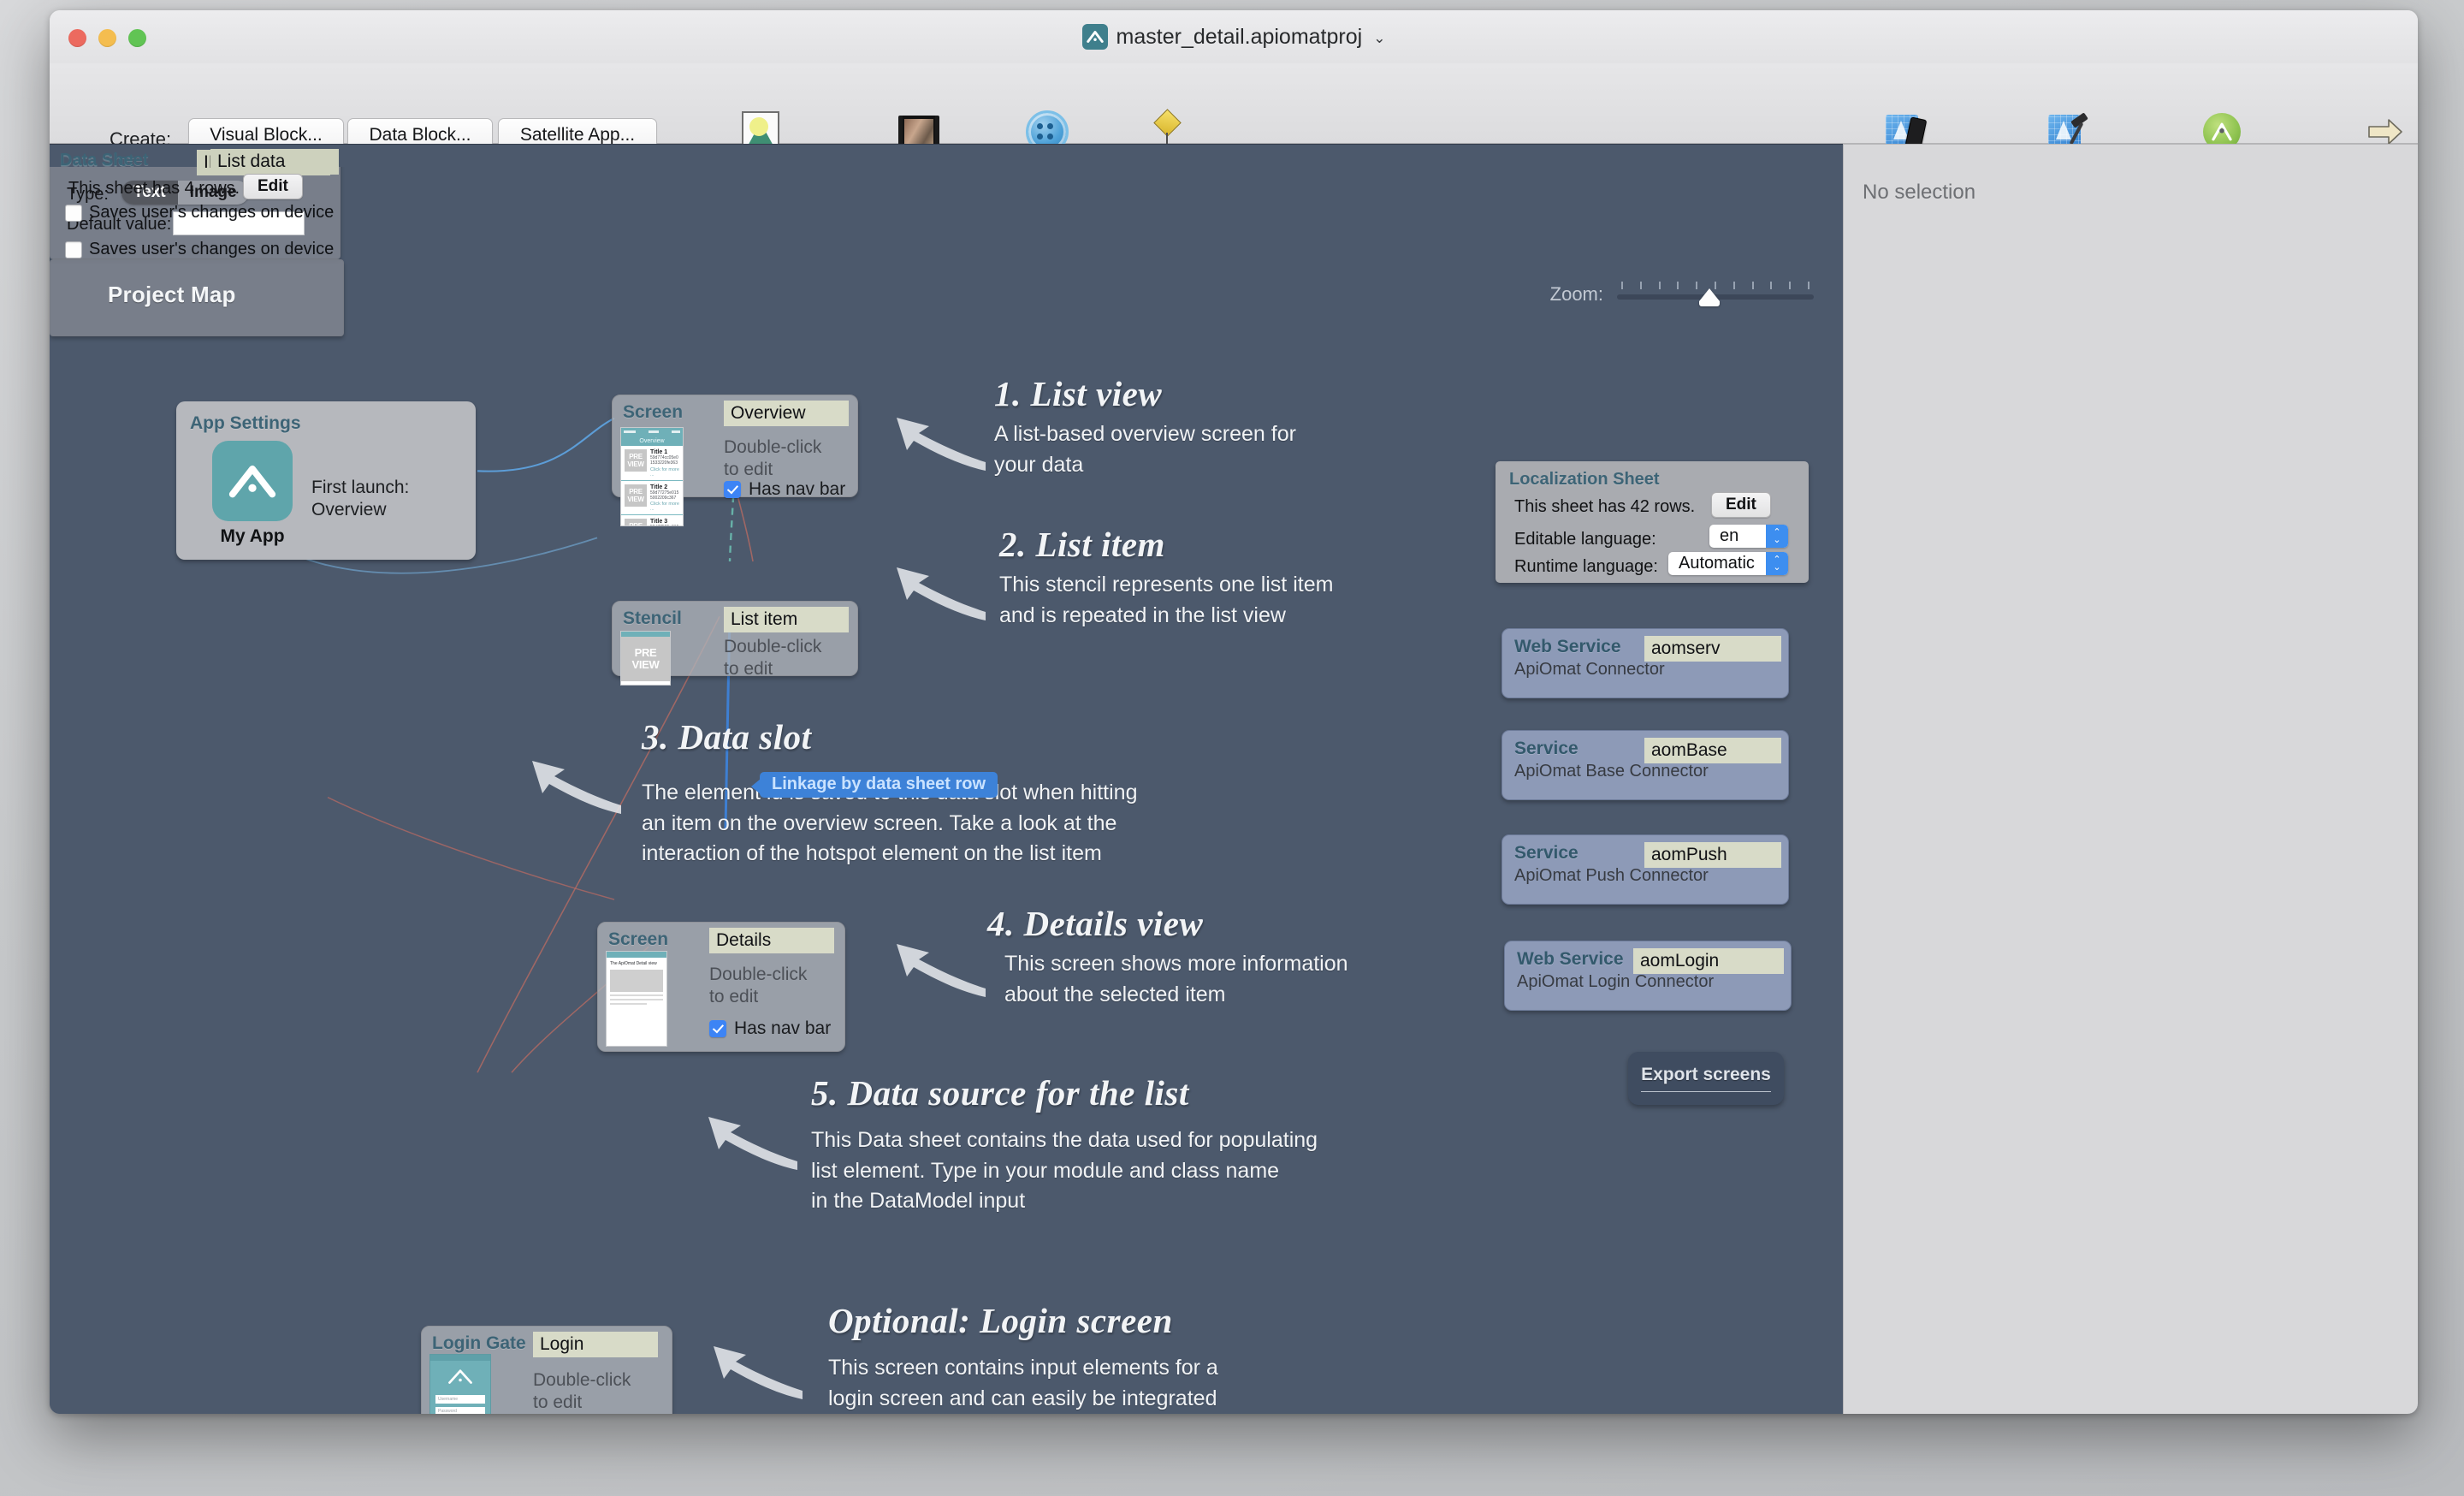  I want to click on details-preview-line, so click(629, 1003).